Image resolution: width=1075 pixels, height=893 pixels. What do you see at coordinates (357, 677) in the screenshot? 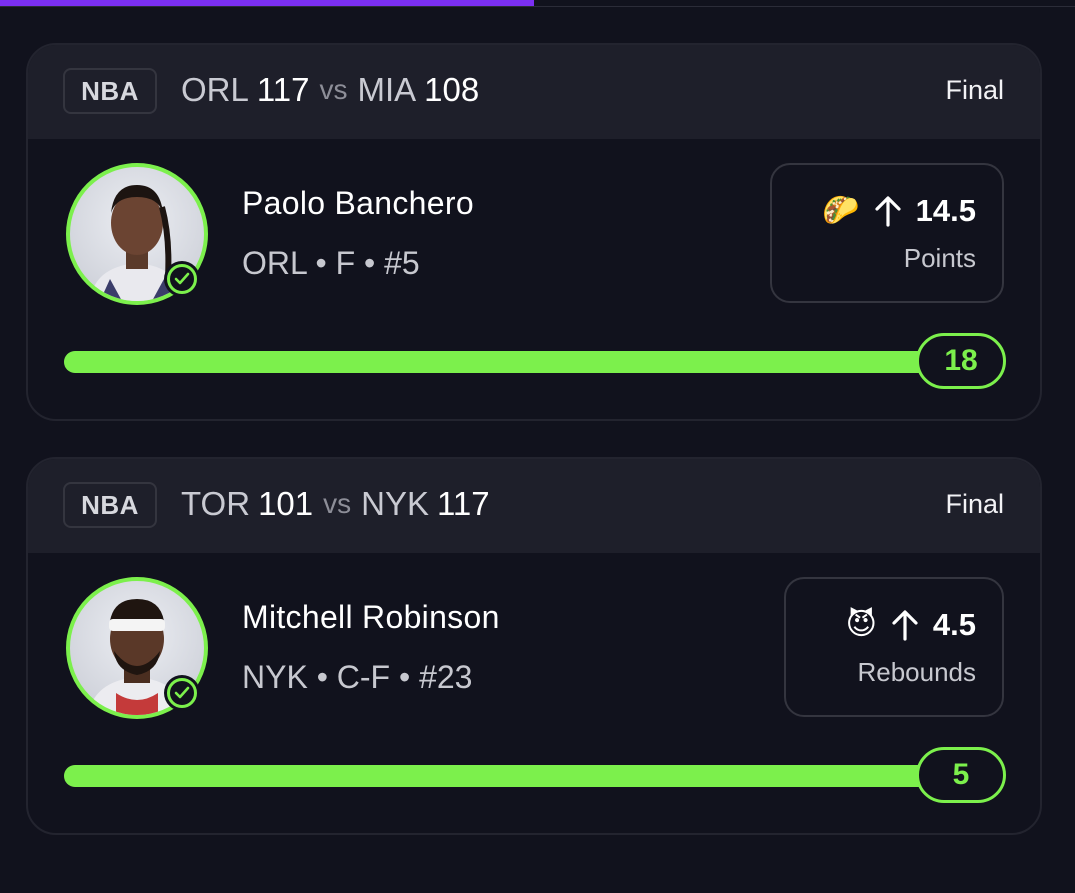
I see `player-meta: NYK • C-F • #23` at bounding box center [357, 677].